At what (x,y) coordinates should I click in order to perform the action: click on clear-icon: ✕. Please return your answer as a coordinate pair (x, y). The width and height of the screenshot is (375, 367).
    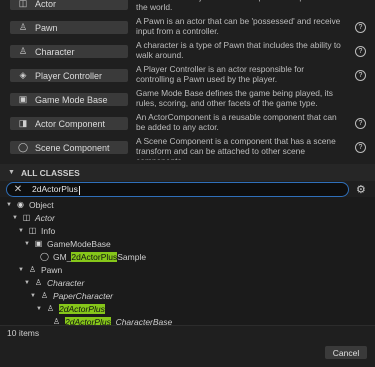
    Looking at the image, I should click on (18, 189).